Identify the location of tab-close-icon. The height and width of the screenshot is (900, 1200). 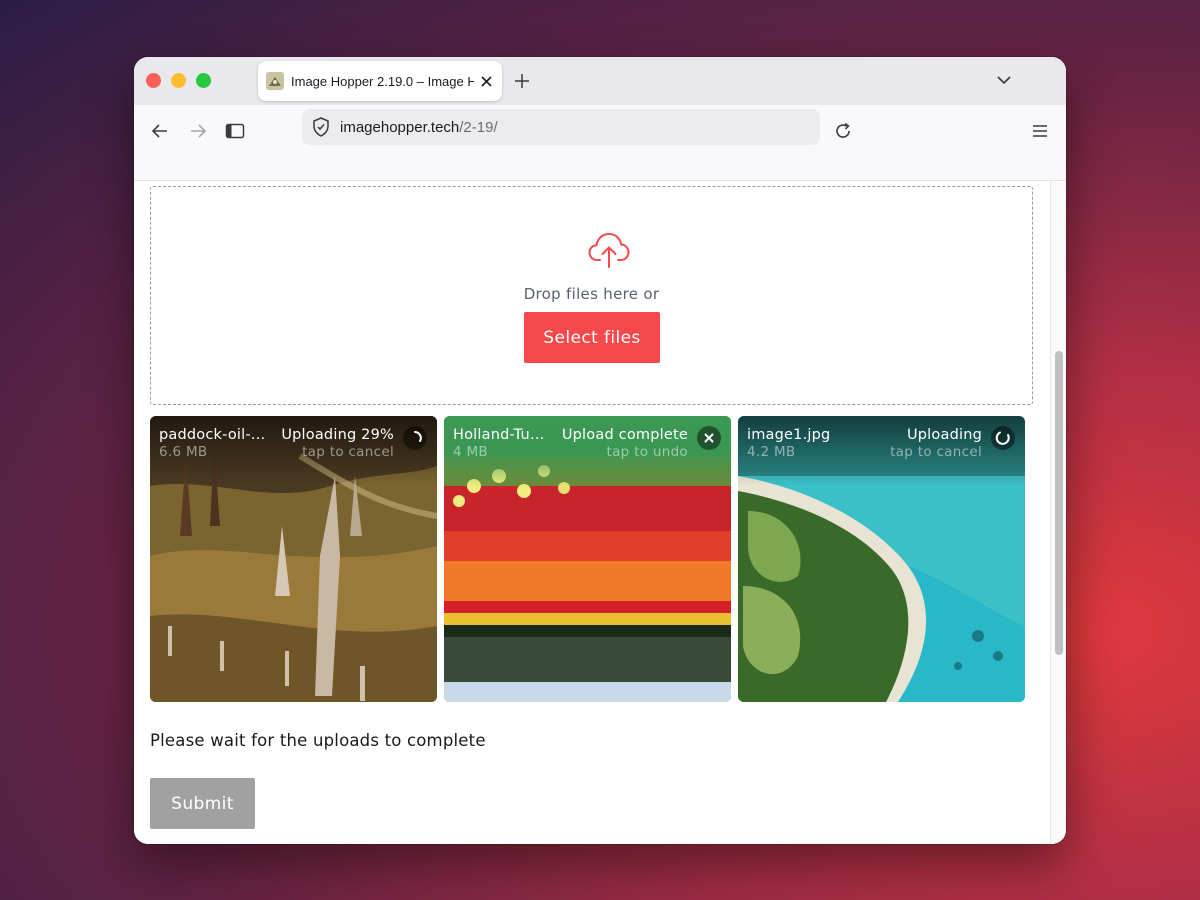
(486, 81).